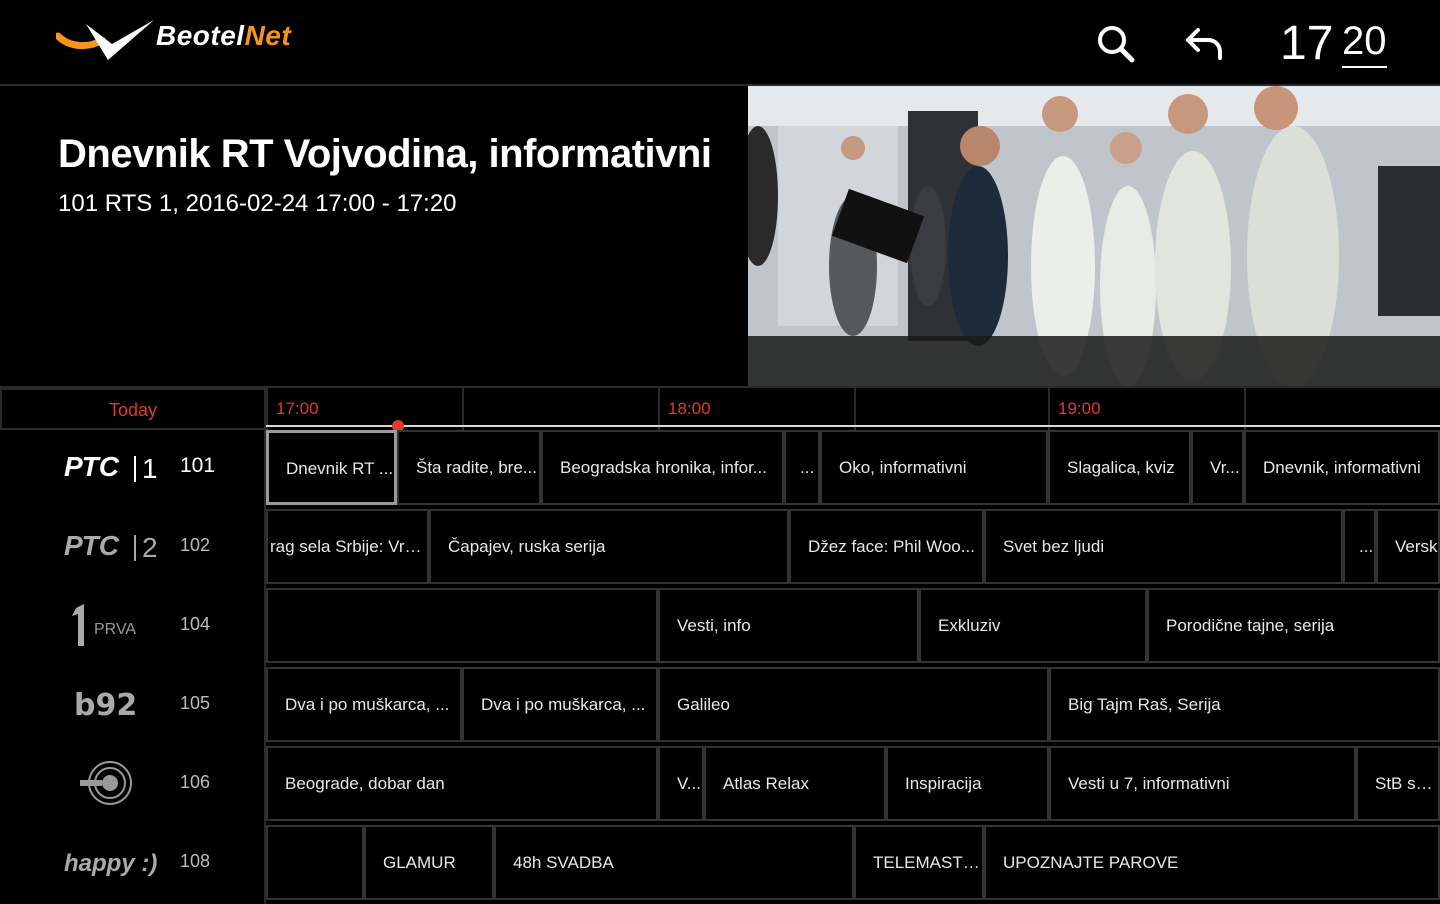  Describe the element at coordinates (1033, 625) in the screenshot. I see `program-cell: Exkluziv` at that location.